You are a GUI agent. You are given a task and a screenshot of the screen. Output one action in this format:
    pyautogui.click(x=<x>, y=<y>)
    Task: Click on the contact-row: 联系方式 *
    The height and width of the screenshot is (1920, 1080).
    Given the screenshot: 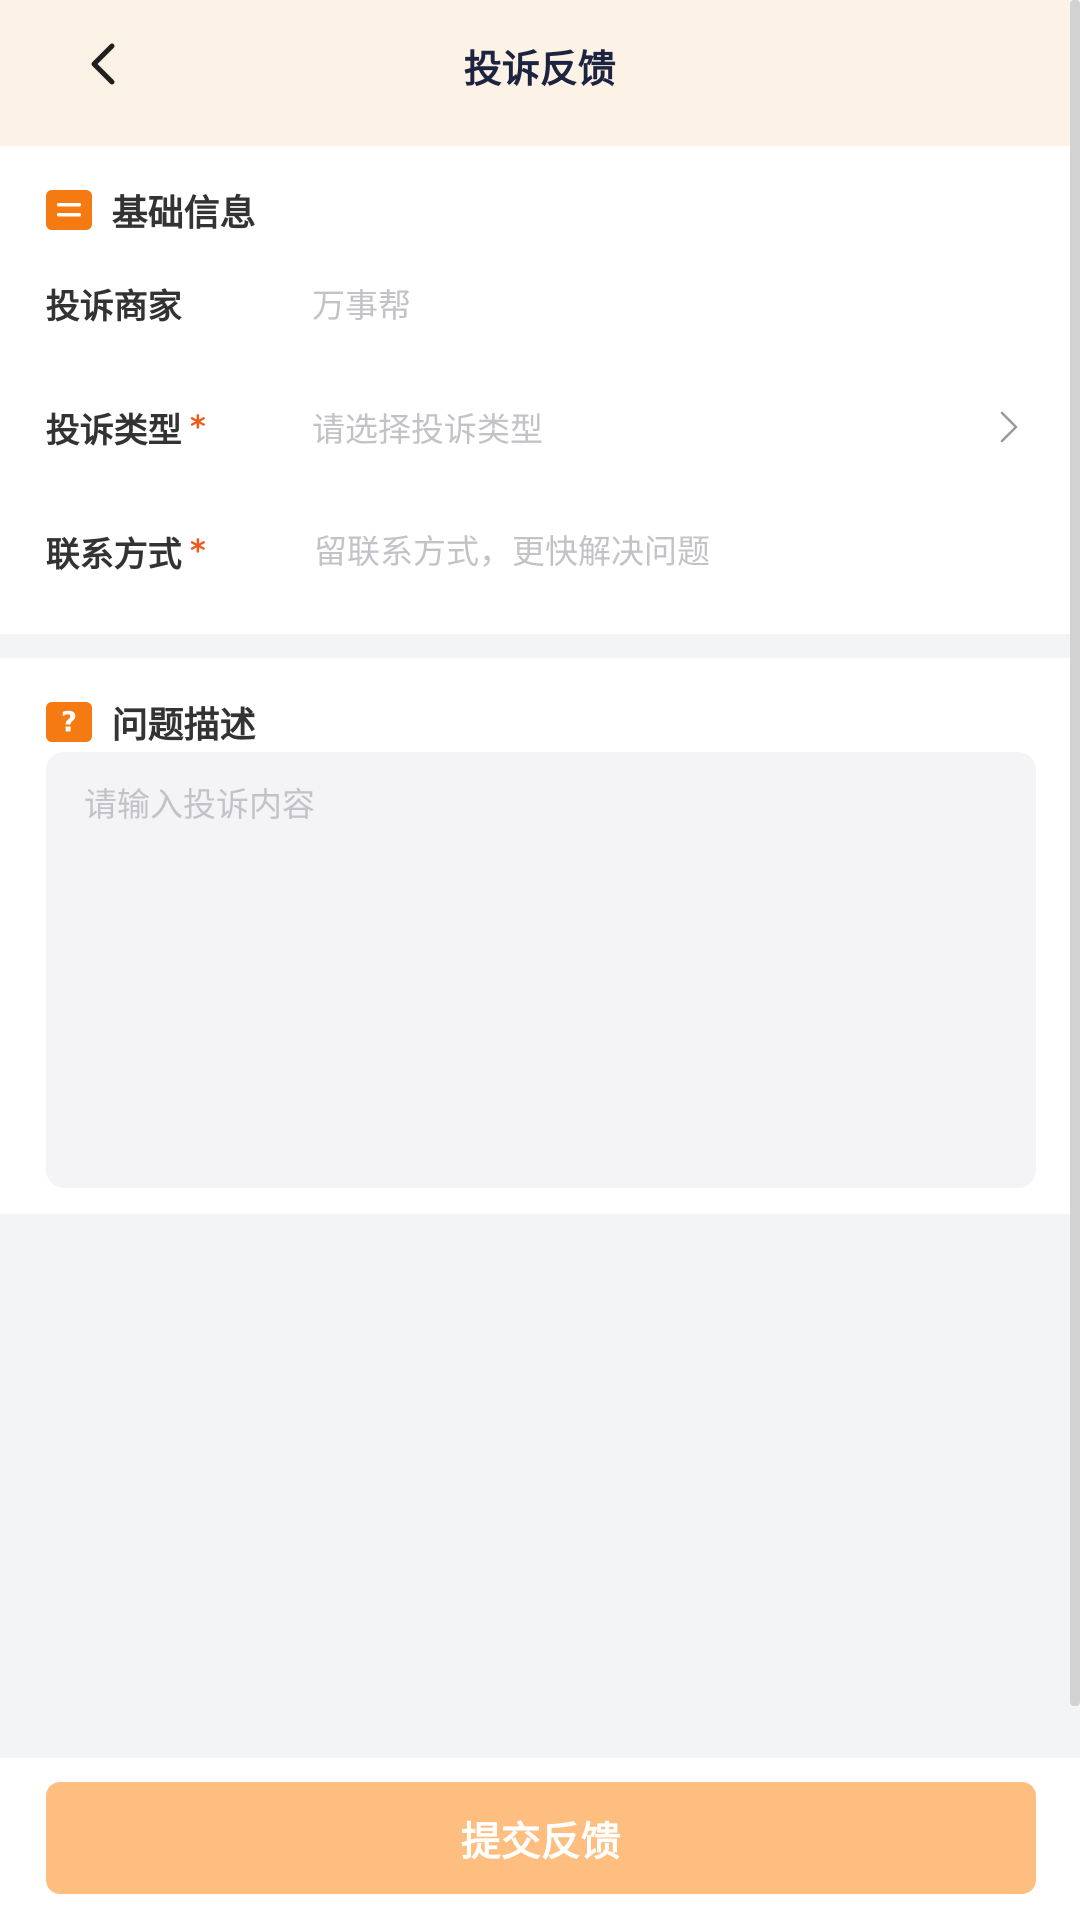 What is the action you would take?
    pyautogui.click(x=540, y=551)
    